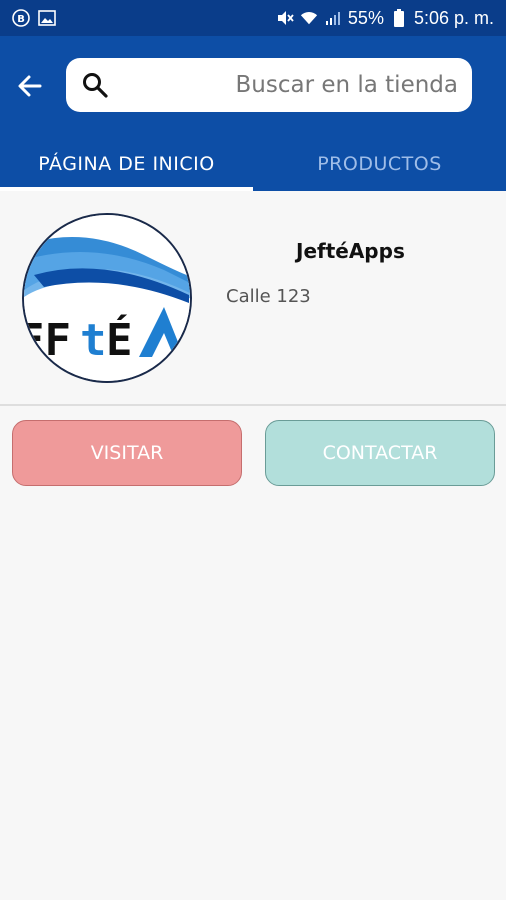  I want to click on tab-bar: PÁGINA DE INICIO PRODUCTOS, so click(253, 163).